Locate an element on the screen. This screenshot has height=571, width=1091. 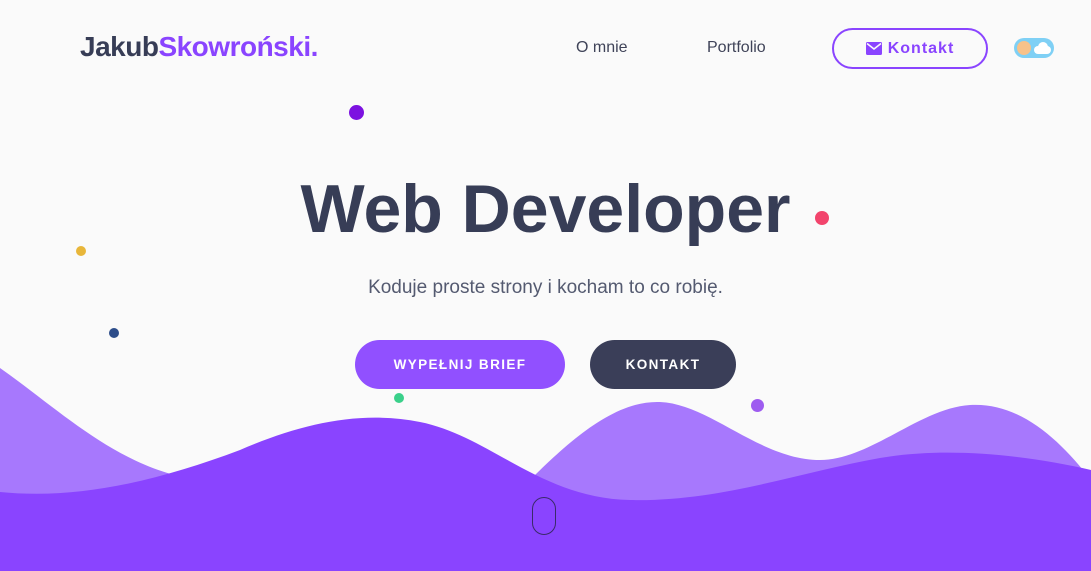
decor-dot-violet is located at coordinates (757, 405).